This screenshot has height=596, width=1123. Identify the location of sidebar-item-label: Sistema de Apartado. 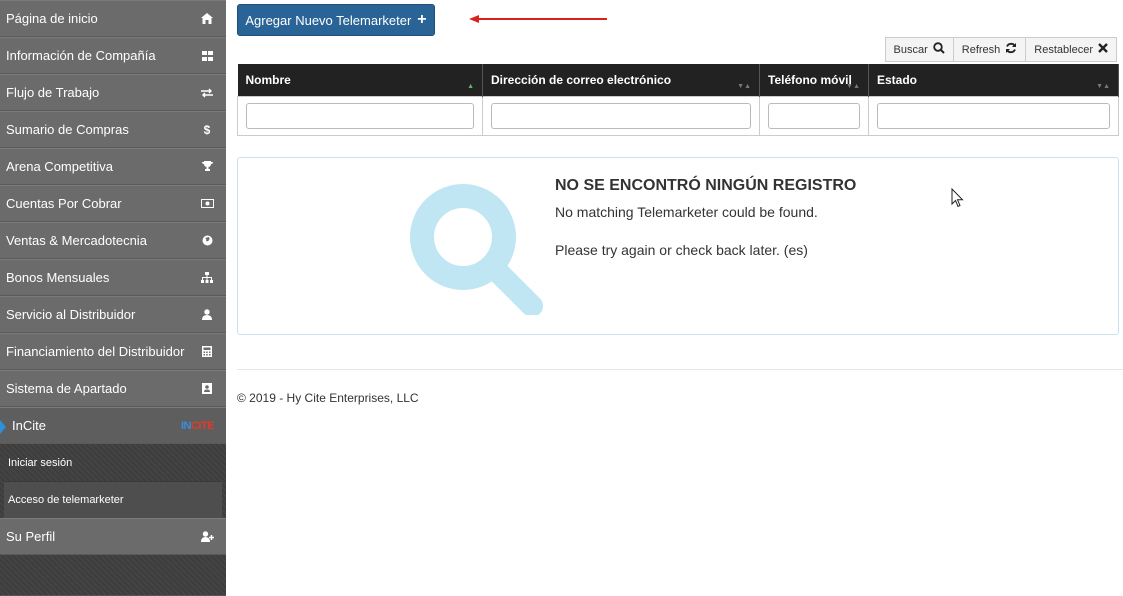
(66, 388).